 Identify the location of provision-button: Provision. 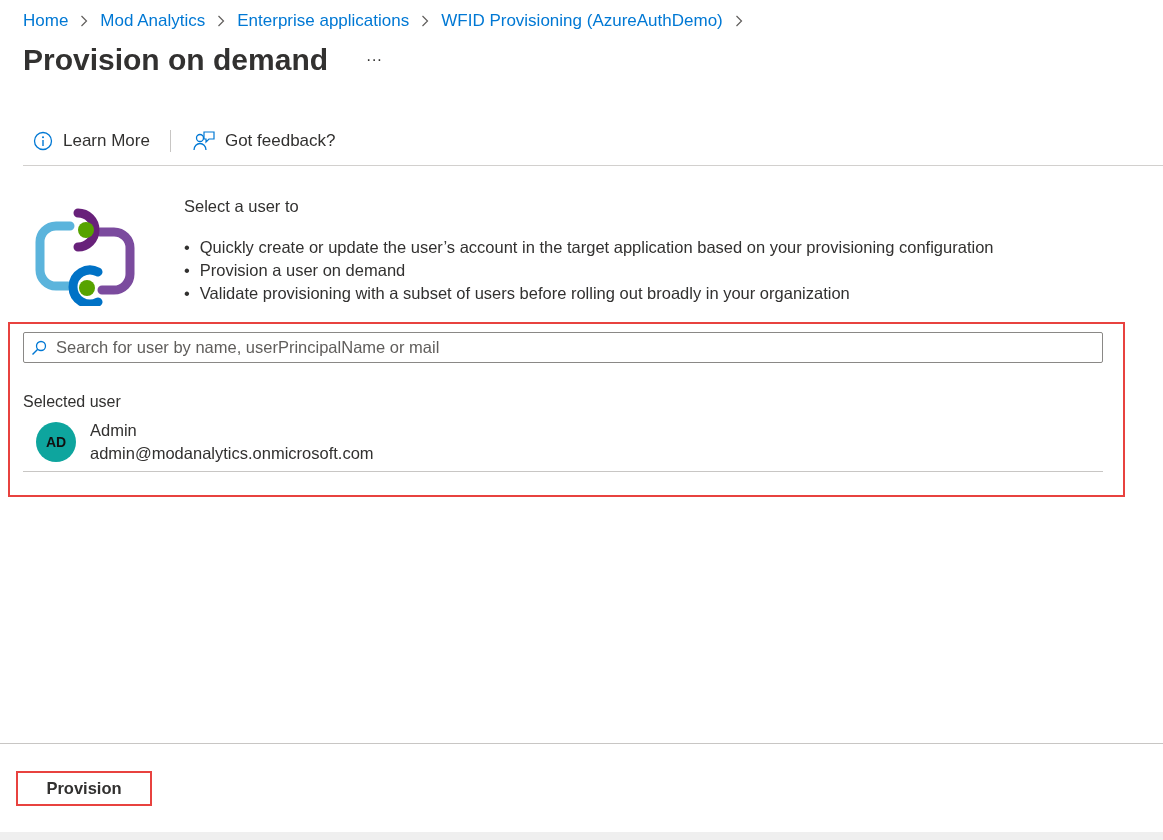
(84, 788).